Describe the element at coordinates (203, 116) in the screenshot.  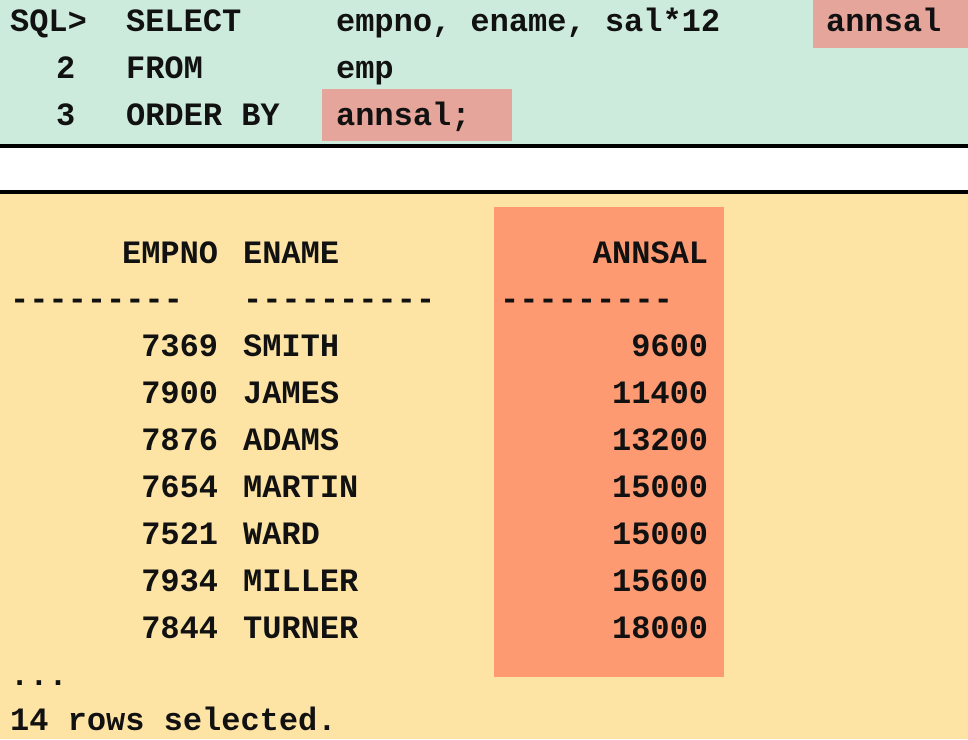
I see `keyword-order-by: ORDER BY` at that location.